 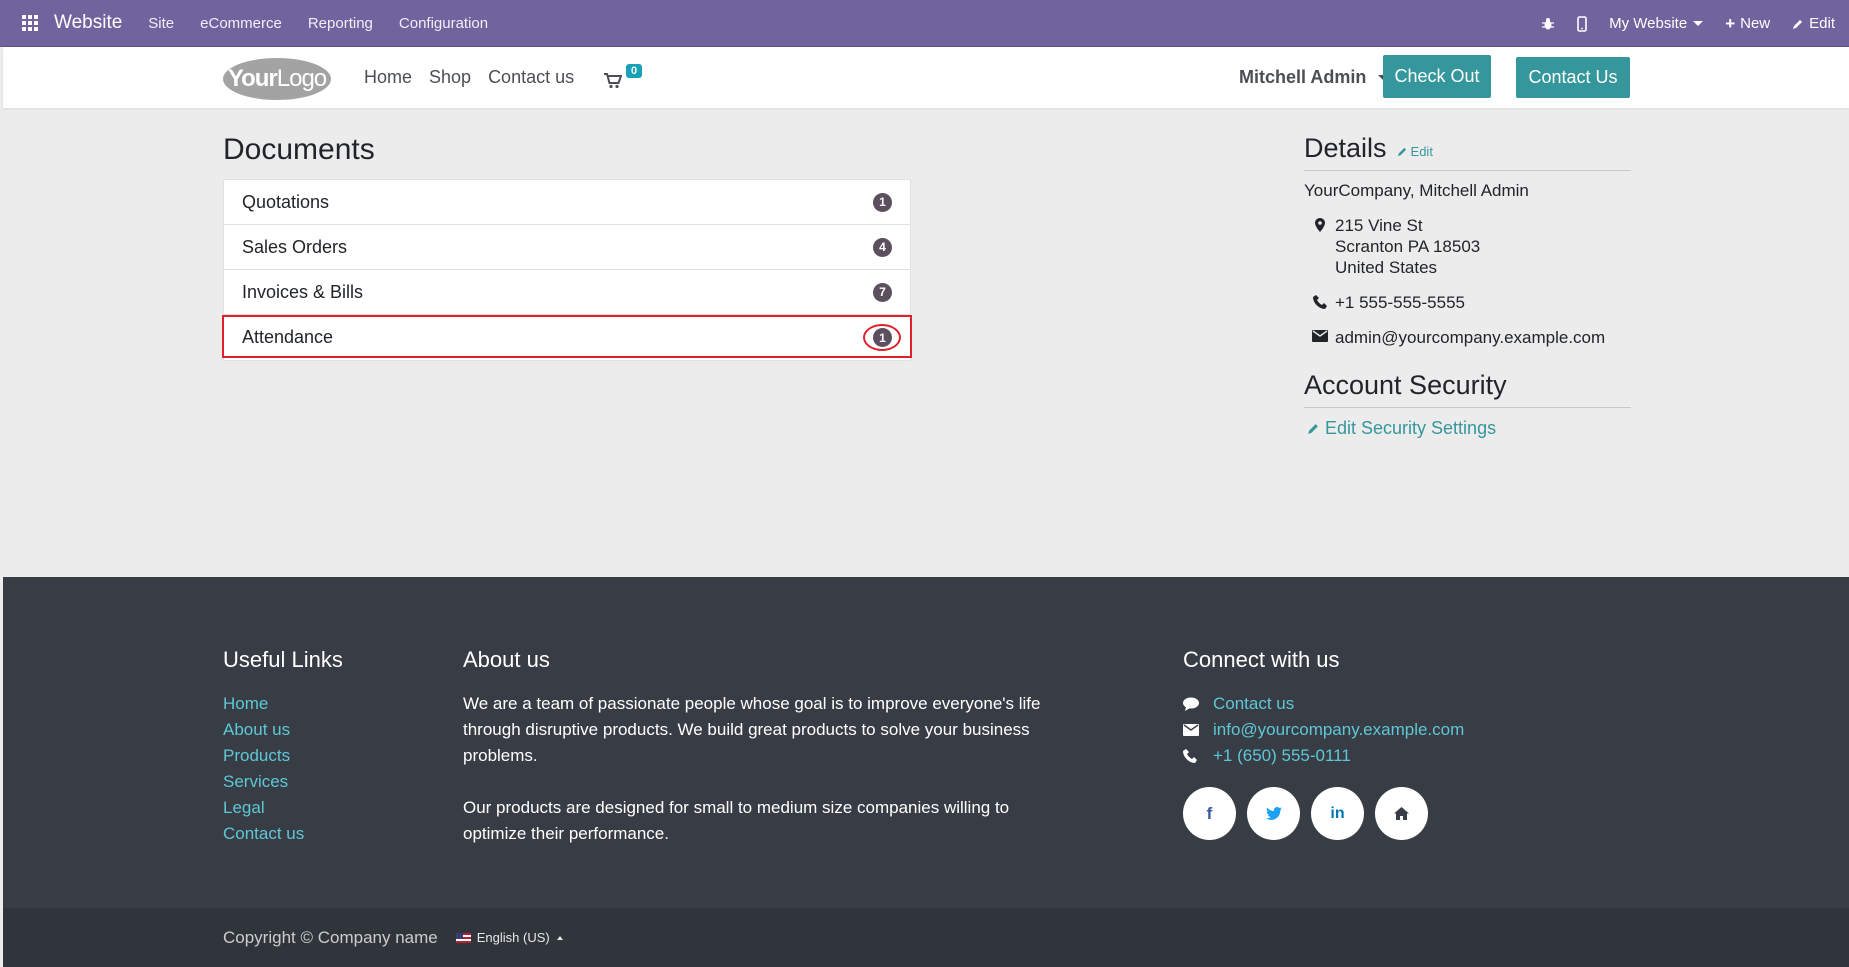 What do you see at coordinates (613, 81) in the screenshot?
I see `shopping-cart-icon` at bounding box center [613, 81].